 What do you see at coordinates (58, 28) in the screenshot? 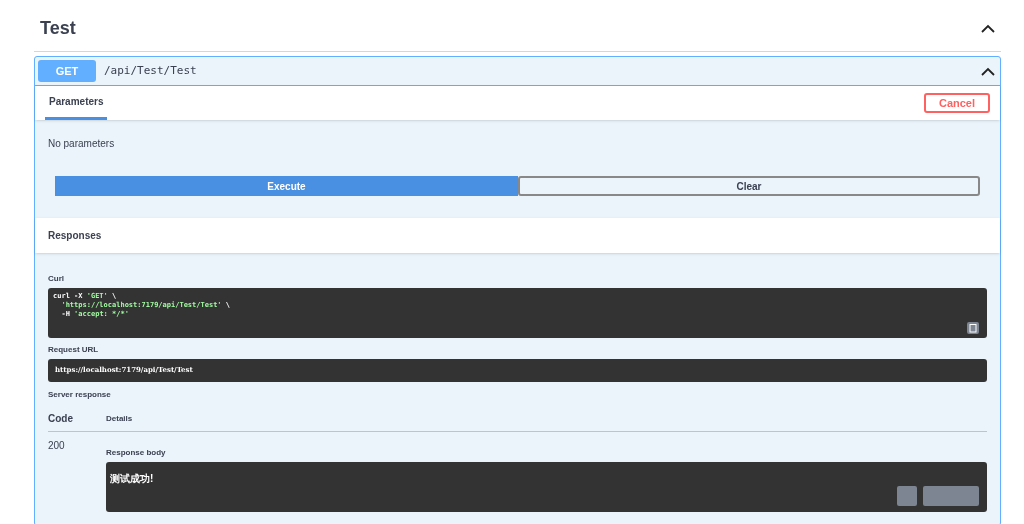
I see `section-title: Test` at bounding box center [58, 28].